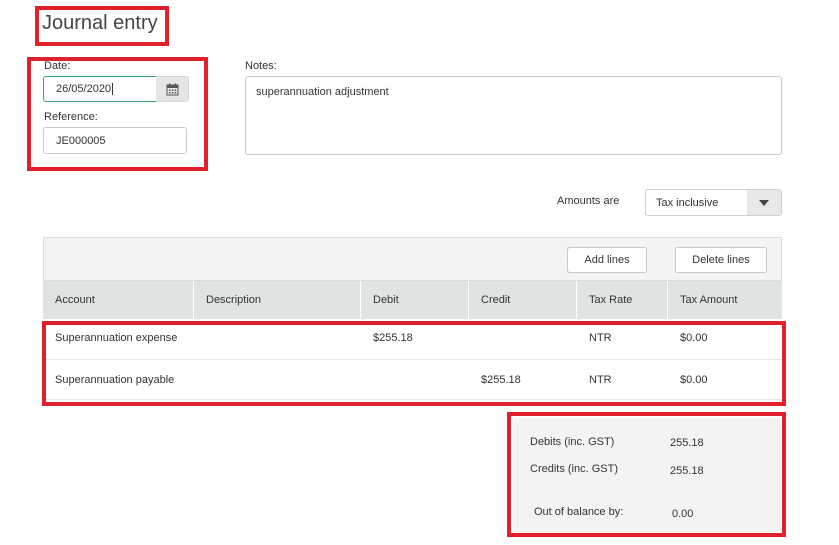  I want to click on table-toolbar, so click(412, 259).